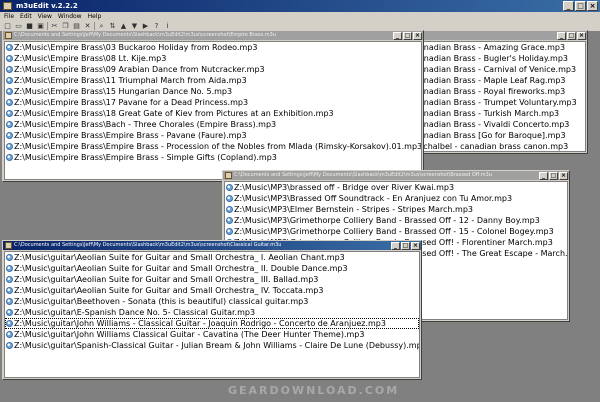  I want to click on menu-help: Help, so click(95, 16).